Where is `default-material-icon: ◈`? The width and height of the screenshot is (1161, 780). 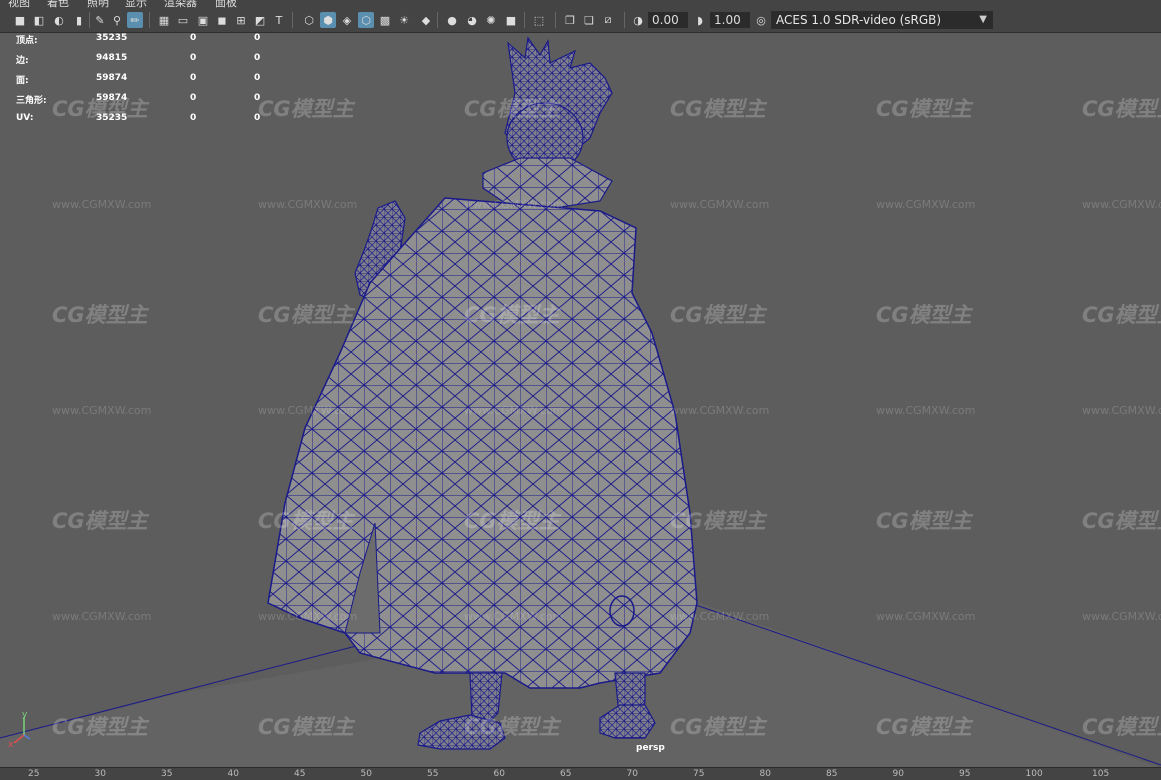 default-material-icon: ◈ is located at coordinates (347, 20).